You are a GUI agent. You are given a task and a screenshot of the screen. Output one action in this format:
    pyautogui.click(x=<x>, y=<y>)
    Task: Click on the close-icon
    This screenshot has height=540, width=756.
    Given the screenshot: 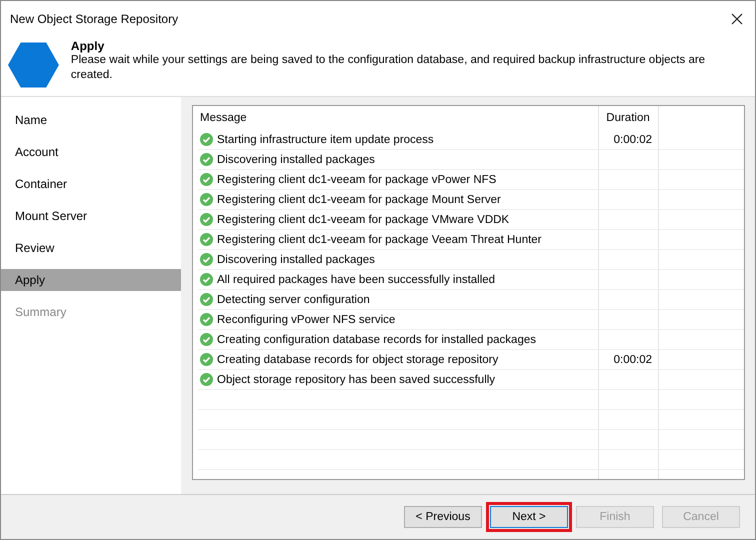 What is the action you would take?
    pyautogui.click(x=737, y=18)
    